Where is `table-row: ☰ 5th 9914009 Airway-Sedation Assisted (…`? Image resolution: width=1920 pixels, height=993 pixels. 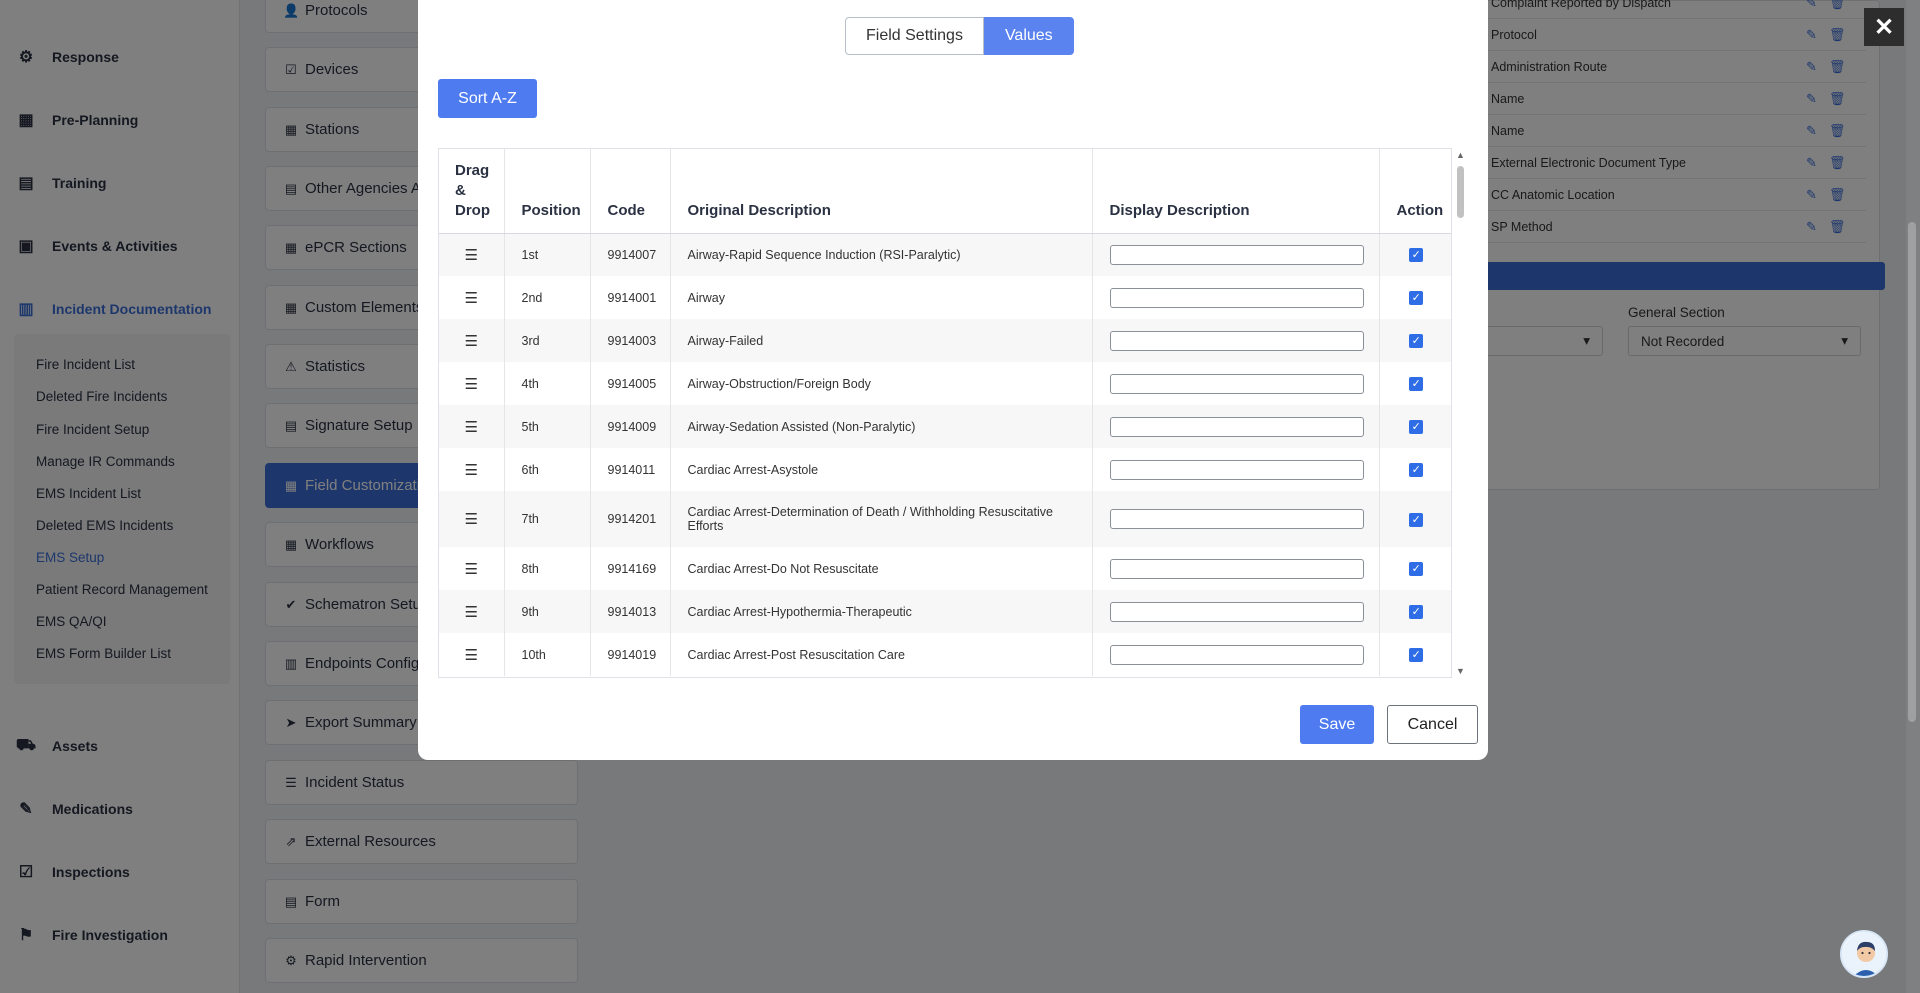
table-row: ☰ 5th 9914009 Airway-Sedation Assisted (… is located at coordinates (945, 426).